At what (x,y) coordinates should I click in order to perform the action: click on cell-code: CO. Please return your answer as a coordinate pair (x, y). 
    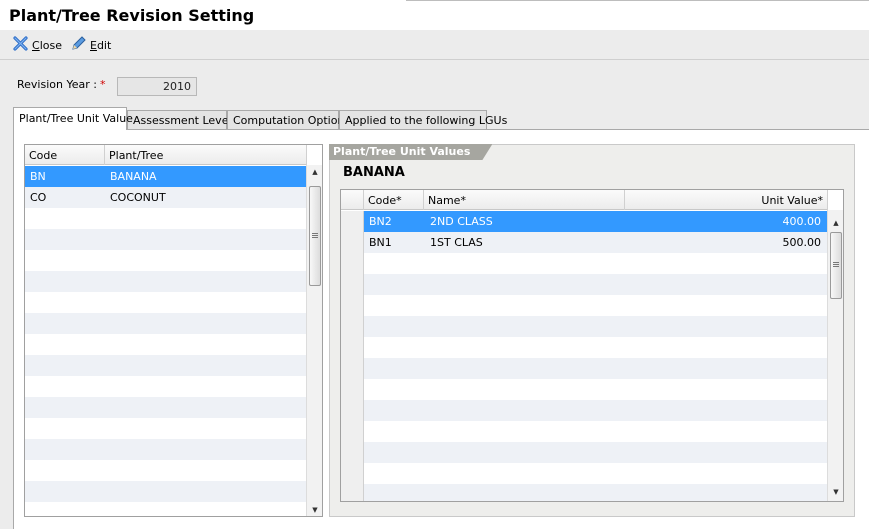
    Looking at the image, I should click on (38, 197).